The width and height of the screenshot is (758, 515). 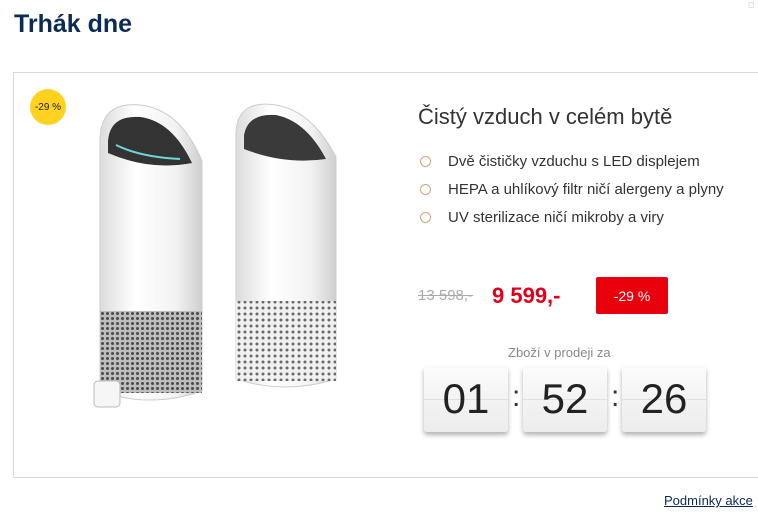 What do you see at coordinates (526, 295) in the screenshot?
I see `new-price: 9 599,-` at bounding box center [526, 295].